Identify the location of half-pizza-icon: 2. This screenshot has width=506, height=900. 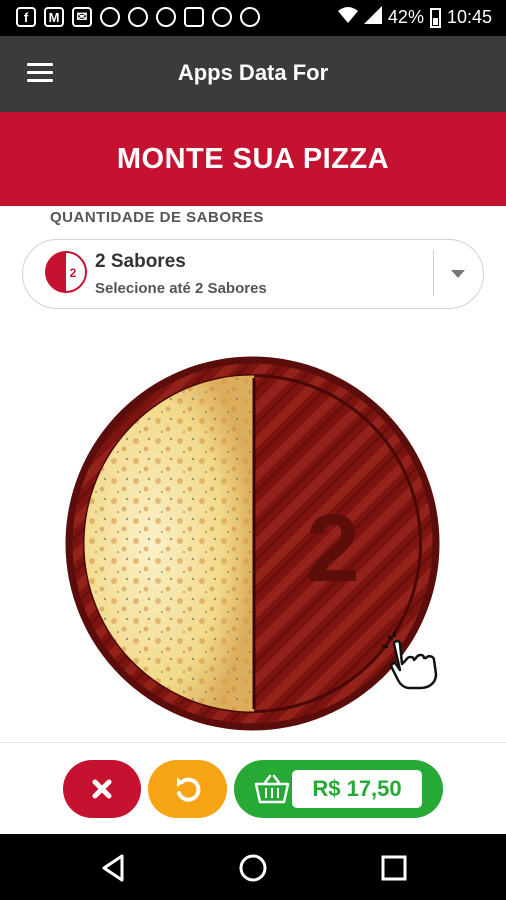
(66, 272).